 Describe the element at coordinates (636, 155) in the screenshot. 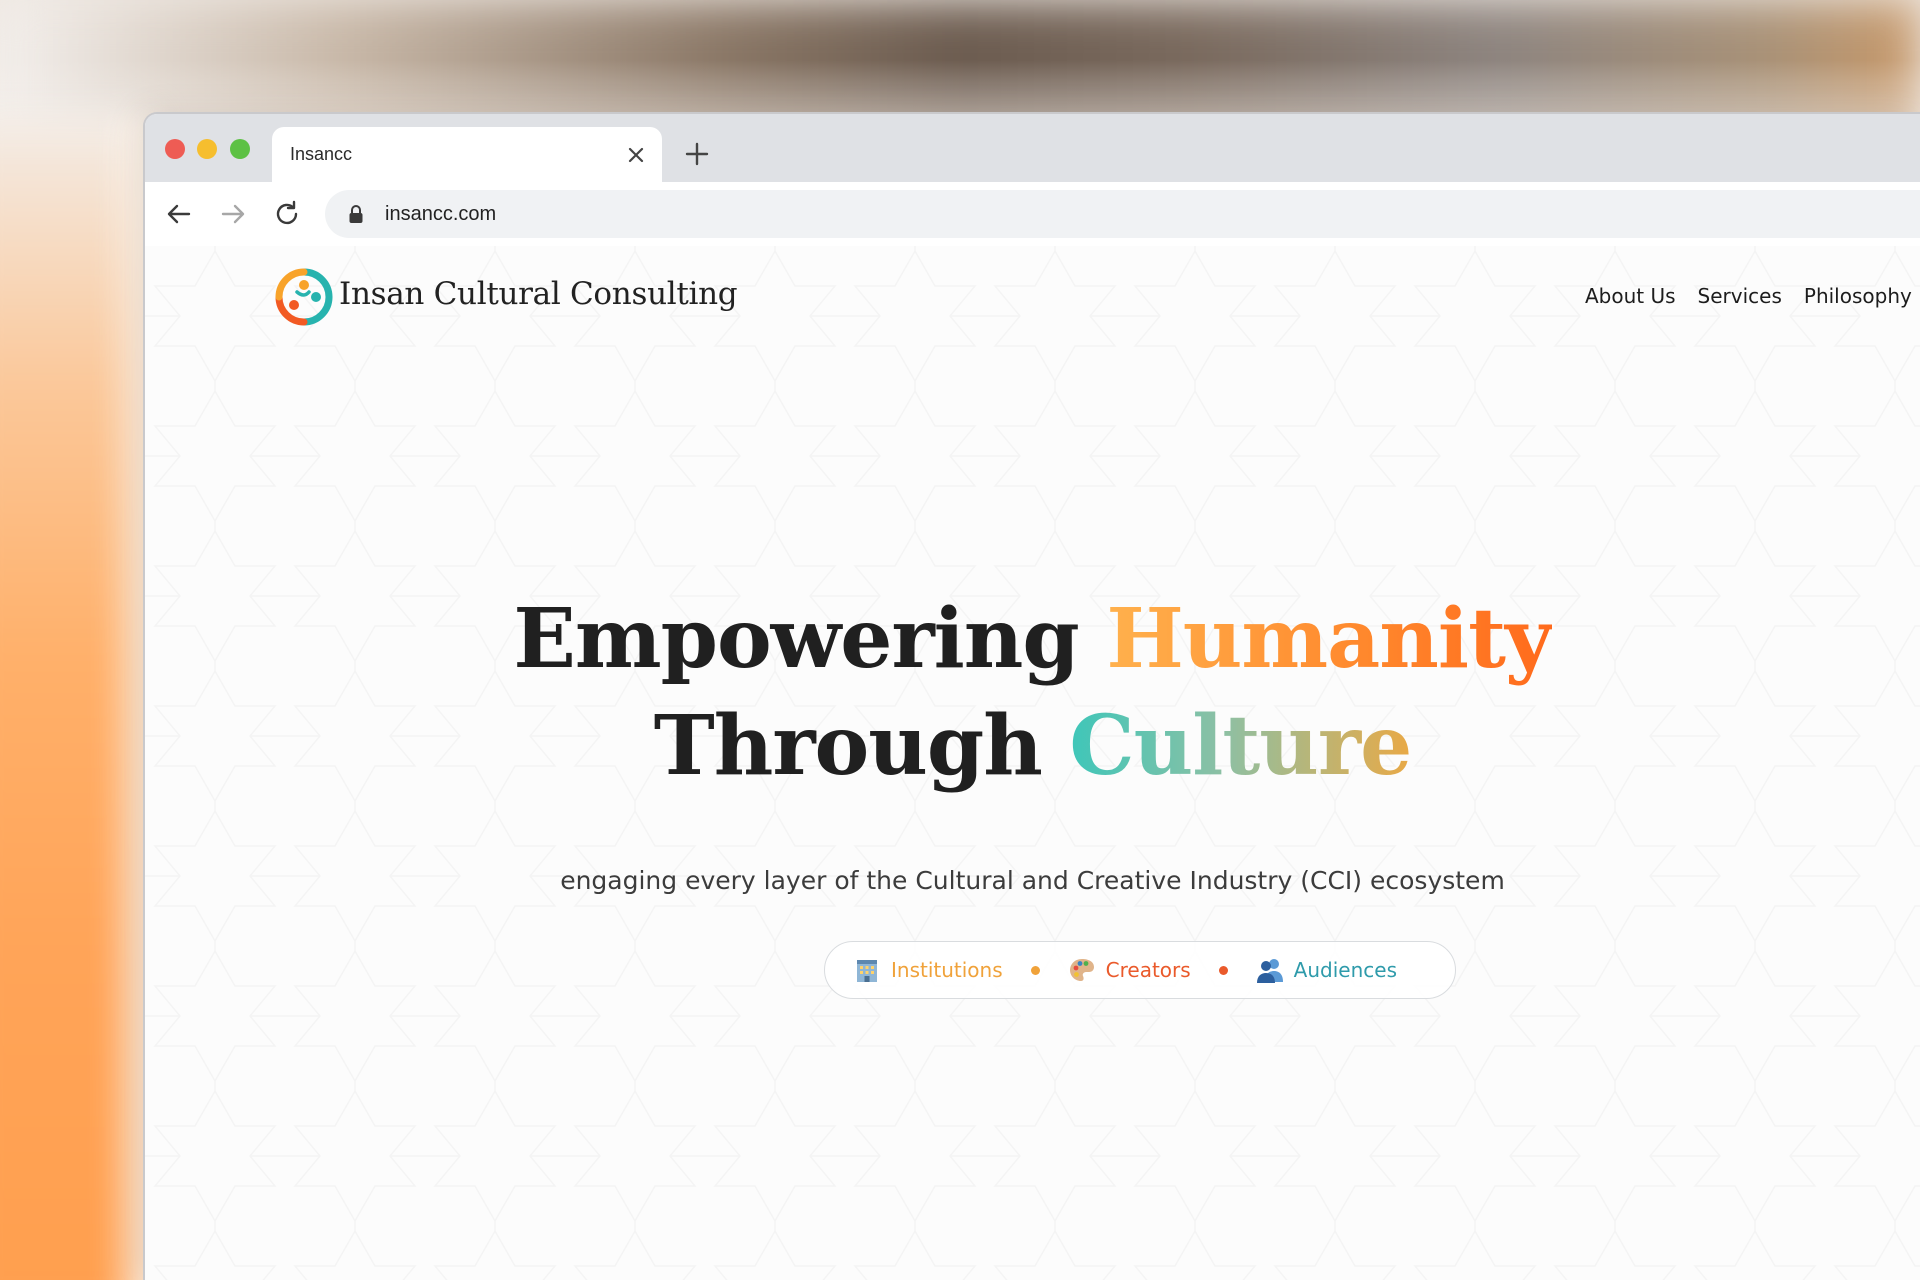

I see `close-icon` at that location.